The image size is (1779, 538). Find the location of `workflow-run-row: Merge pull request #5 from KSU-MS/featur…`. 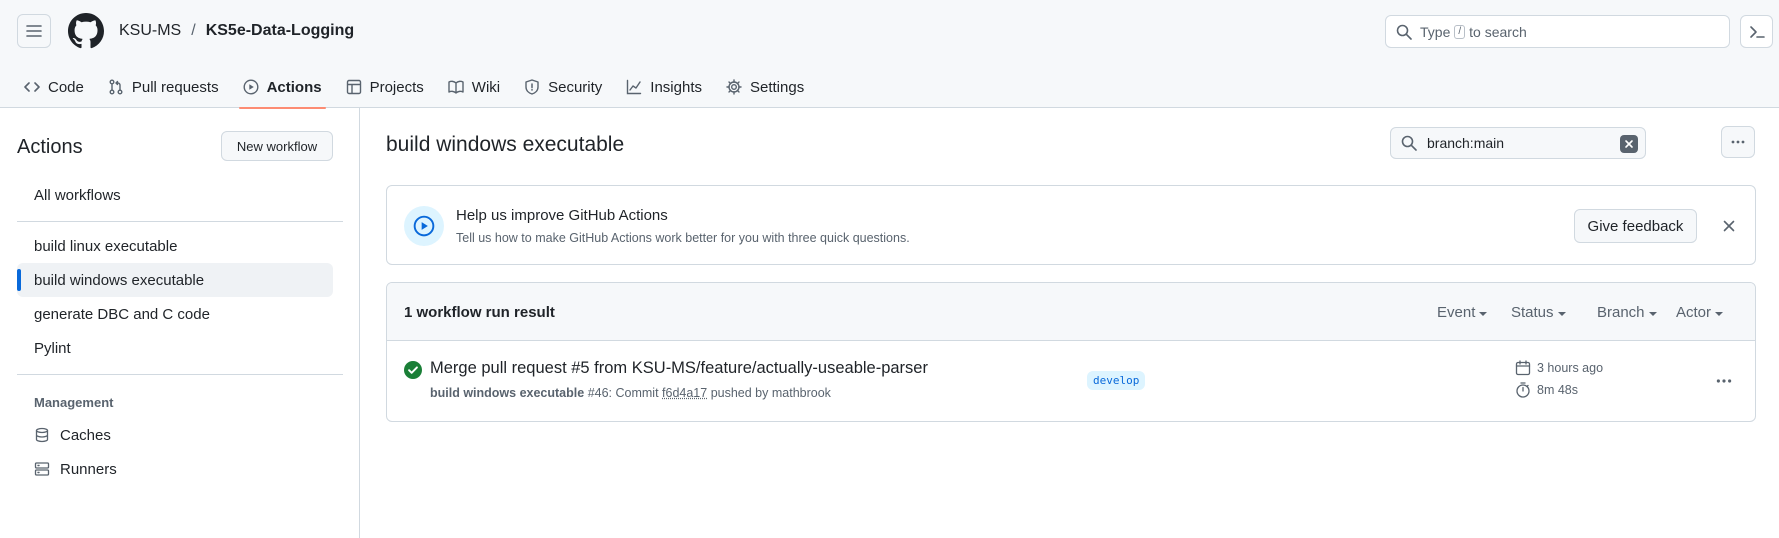

workflow-run-row: Merge pull request #5 from KSU-MS/featur… is located at coordinates (1071, 381).